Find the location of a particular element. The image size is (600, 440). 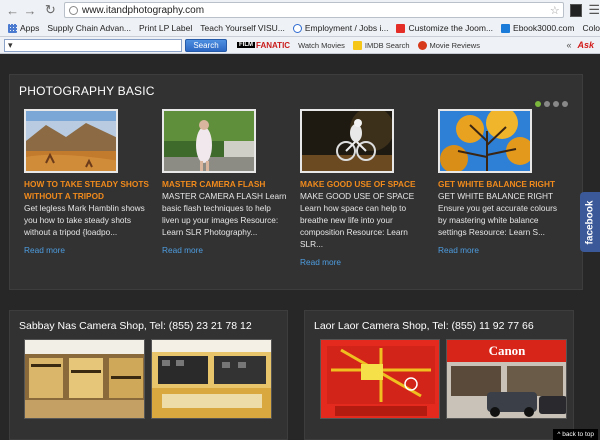

film-fanatic-logo: FILM FANATIC is located at coordinates (263, 45).